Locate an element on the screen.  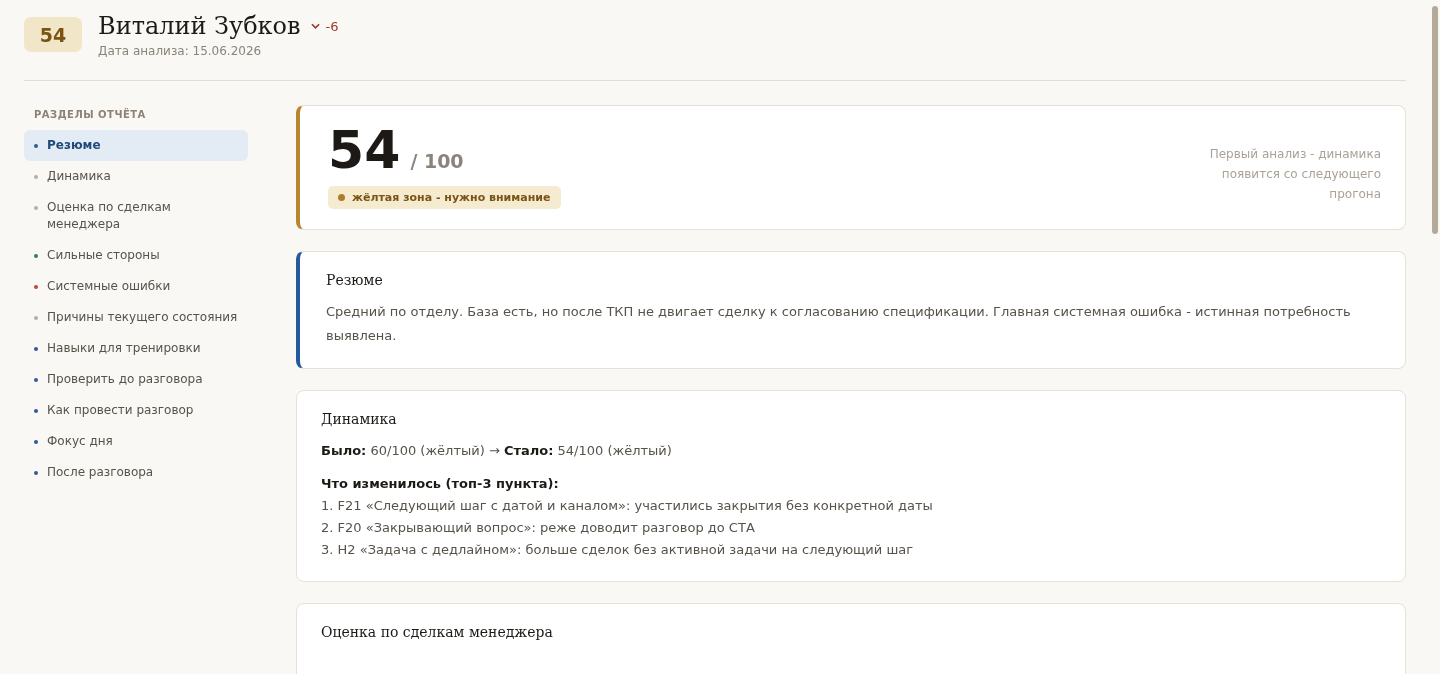
changes-heading: Что изменилось (топ-3 пункта): is located at coordinates (440, 484).